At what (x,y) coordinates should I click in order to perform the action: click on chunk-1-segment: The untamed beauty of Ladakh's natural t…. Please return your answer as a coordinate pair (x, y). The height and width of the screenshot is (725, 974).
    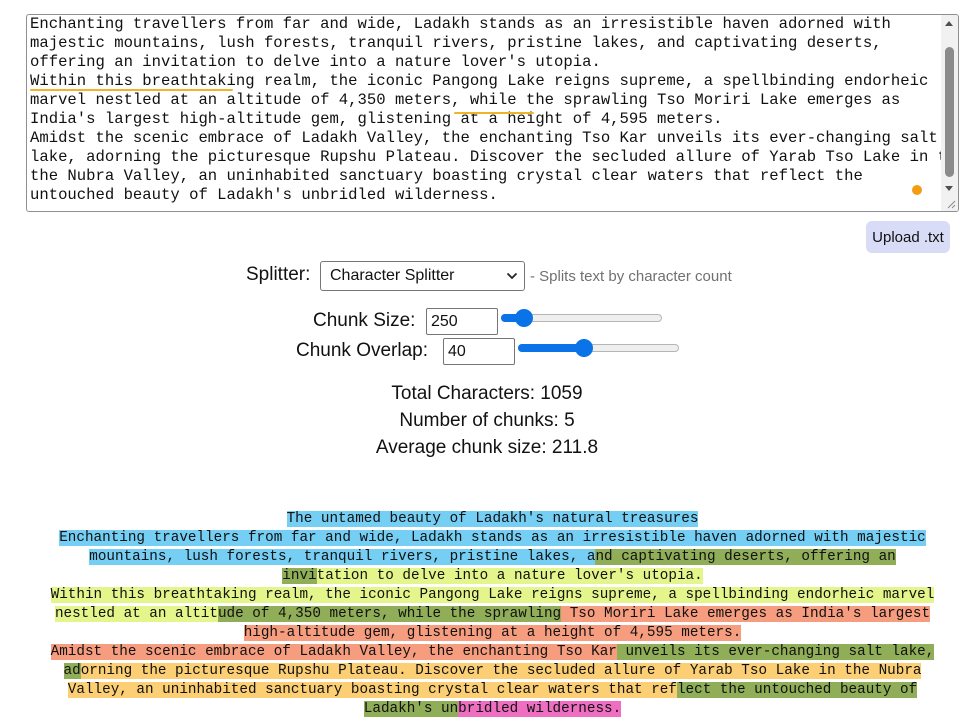
    Looking at the image, I should click on (492, 519).